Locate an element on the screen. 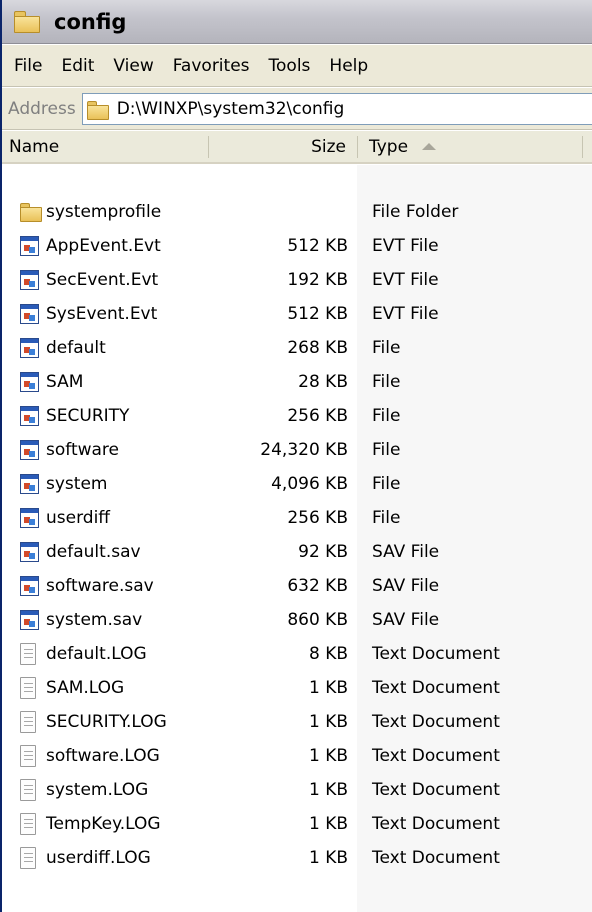 The width and height of the screenshot is (592, 912). file-size: 4,096 KB is located at coordinates (309, 484).